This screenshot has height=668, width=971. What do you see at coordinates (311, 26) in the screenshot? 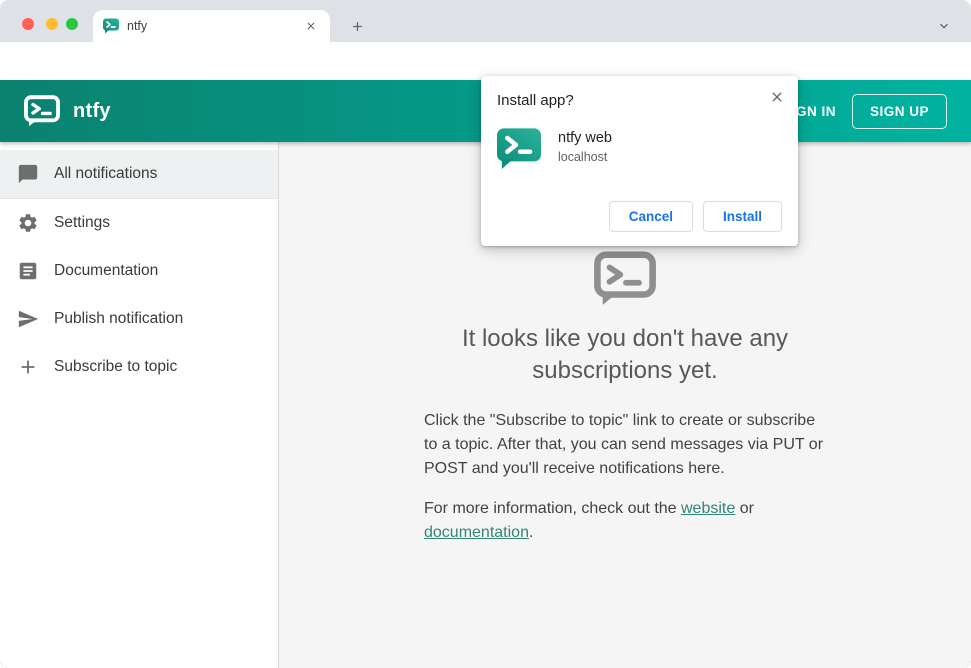
I see `tab-close-icon` at bounding box center [311, 26].